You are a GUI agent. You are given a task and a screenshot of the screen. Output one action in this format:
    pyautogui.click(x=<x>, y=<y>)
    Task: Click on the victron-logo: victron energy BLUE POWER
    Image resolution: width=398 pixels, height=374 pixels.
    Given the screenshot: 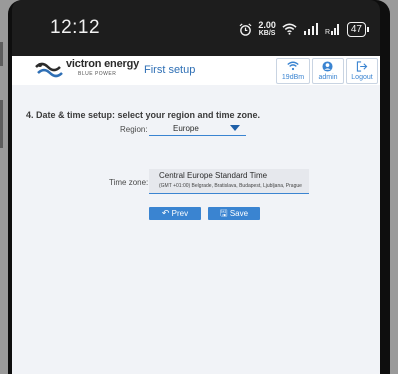 What is the action you would take?
    pyautogui.click(x=89, y=70)
    